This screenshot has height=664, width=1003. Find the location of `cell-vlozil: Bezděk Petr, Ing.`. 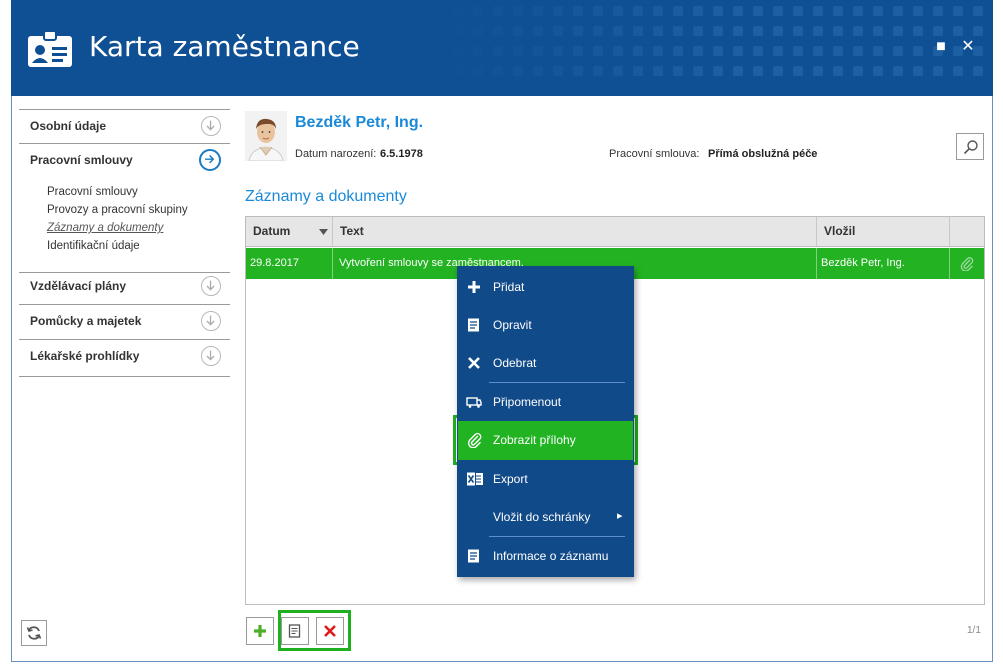

cell-vlozil: Bezděk Petr, Ing. is located at coordinates (883, 263).